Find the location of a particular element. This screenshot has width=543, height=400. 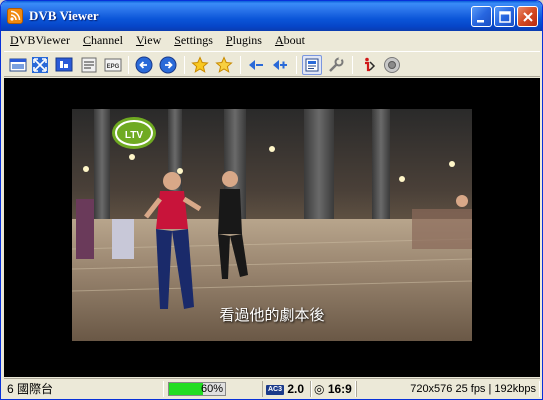

window-icon is located at coordinates (18, 65).